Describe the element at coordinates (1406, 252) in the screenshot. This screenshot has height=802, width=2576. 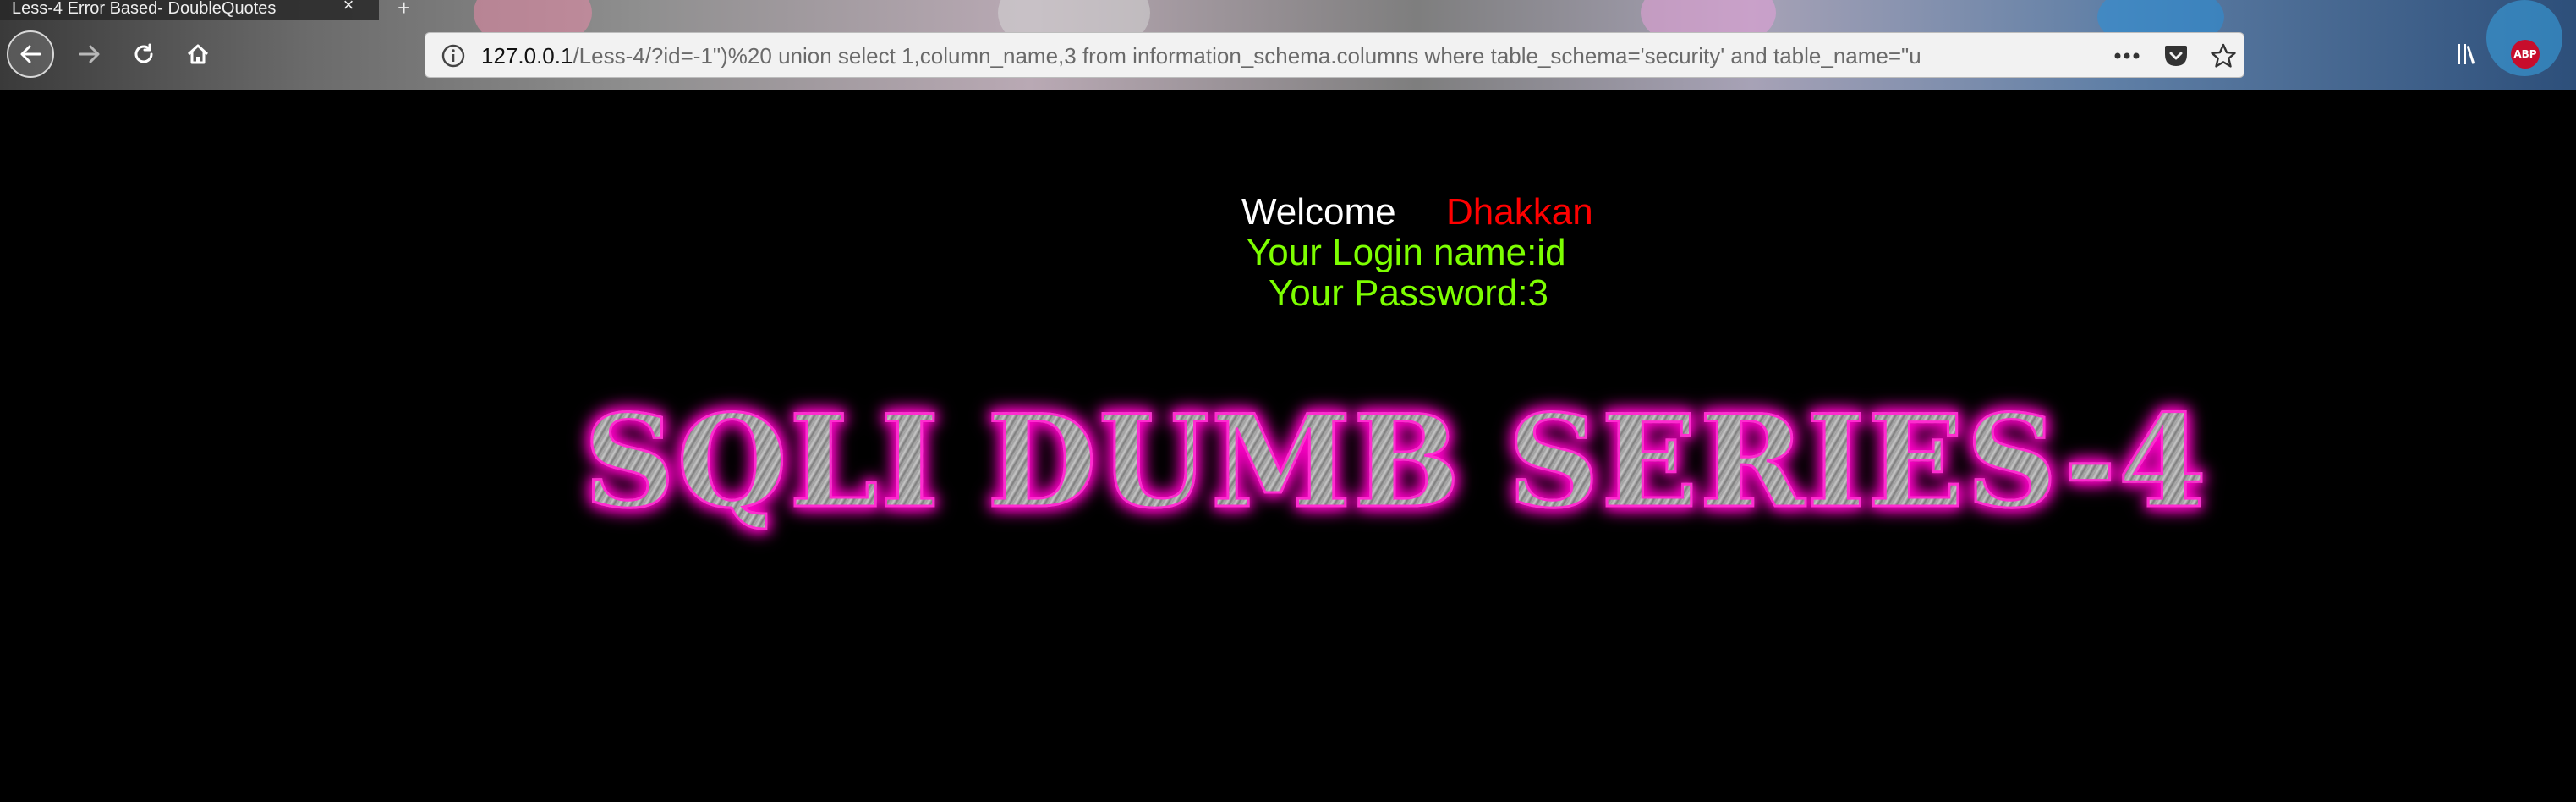
I see `login-name-output: Your Login name:id` at that location.